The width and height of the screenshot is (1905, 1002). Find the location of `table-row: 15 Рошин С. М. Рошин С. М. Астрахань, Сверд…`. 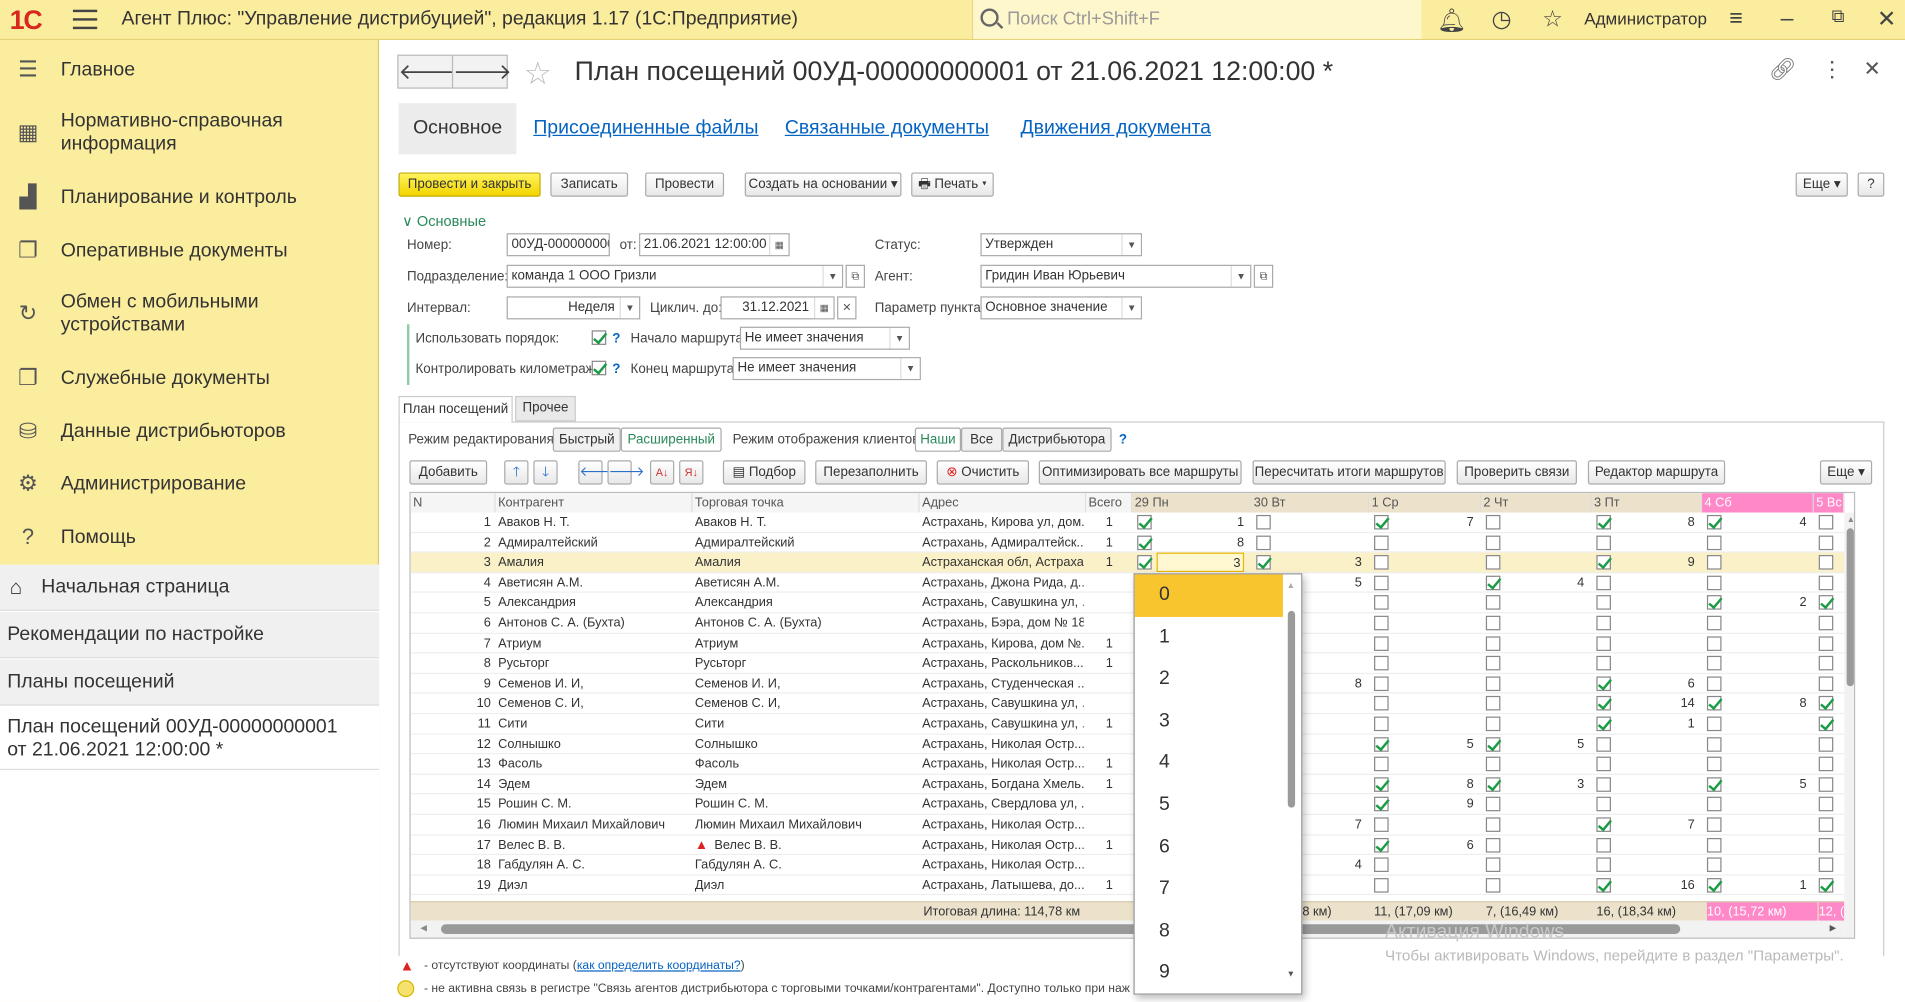

table-row: 15 Рошин С. М. Рошин С. М. Астрахань, Сверд… is located at coordinates (1127, 805).